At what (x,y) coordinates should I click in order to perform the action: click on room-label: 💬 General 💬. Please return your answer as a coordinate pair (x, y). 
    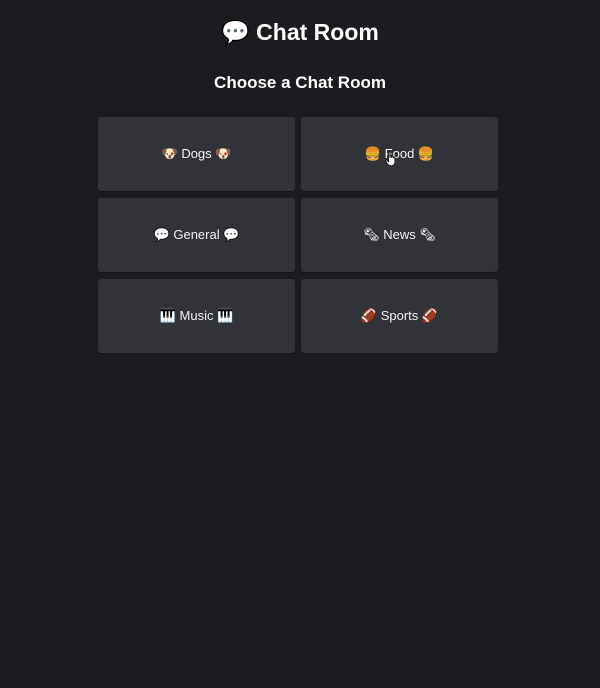
    Looking at the image, I should click on (196, 234).